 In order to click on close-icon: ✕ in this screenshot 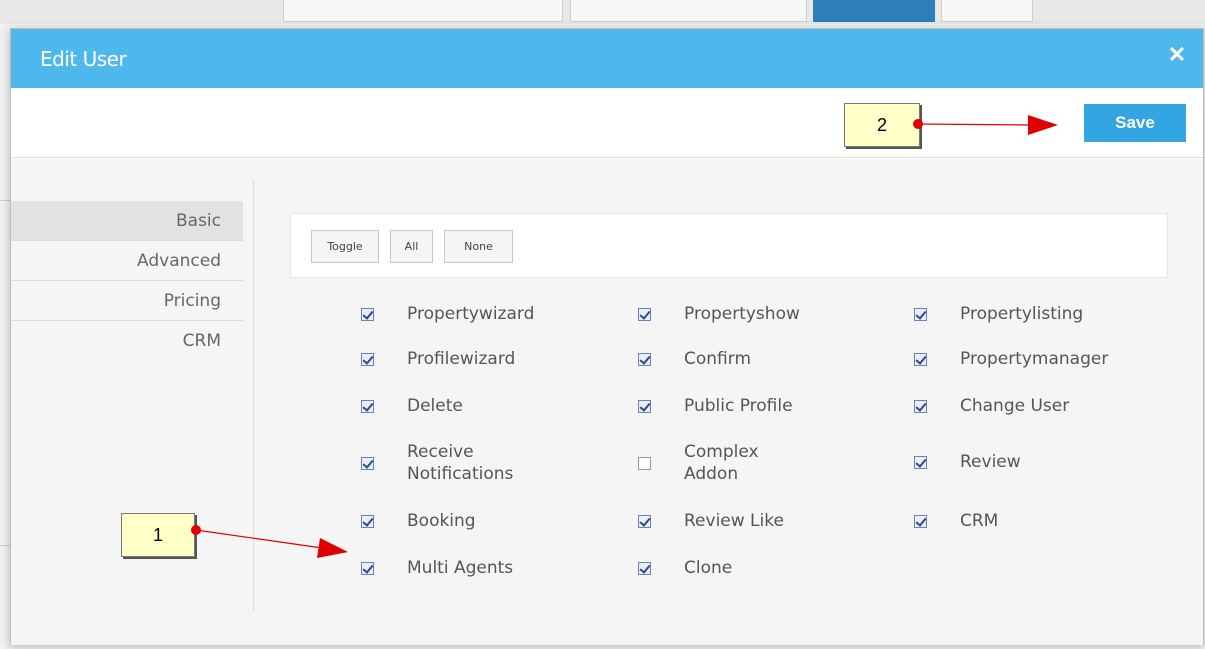, I will do `click(1177, 55)`.